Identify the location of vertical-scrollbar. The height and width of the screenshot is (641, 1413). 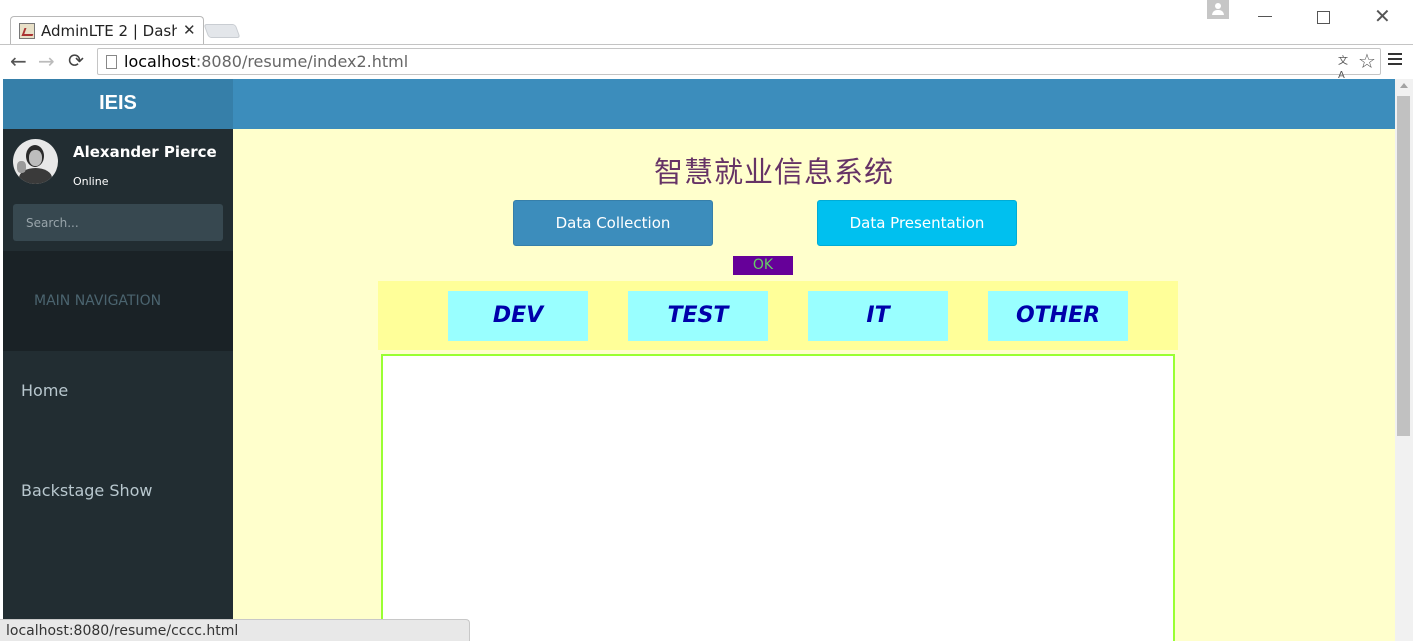
(1404, 360).